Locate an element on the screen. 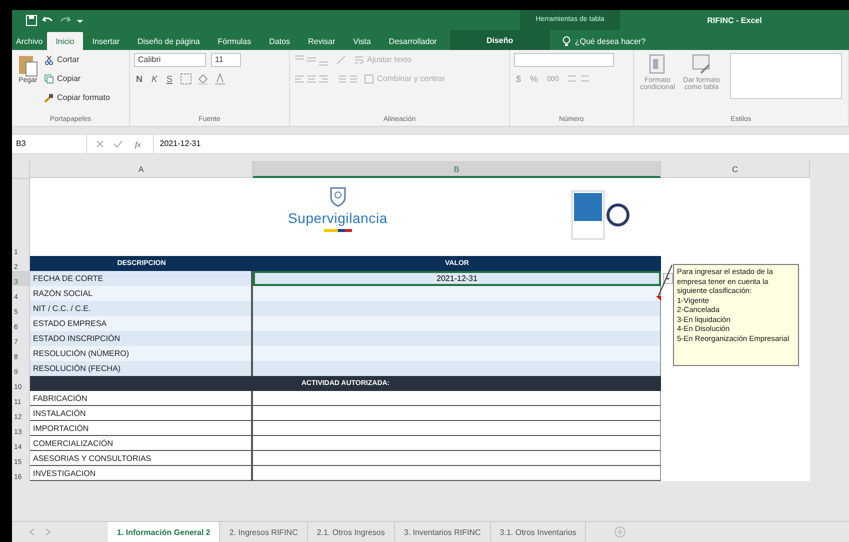  add-sheet-icon is located at coordinates (620, 532).